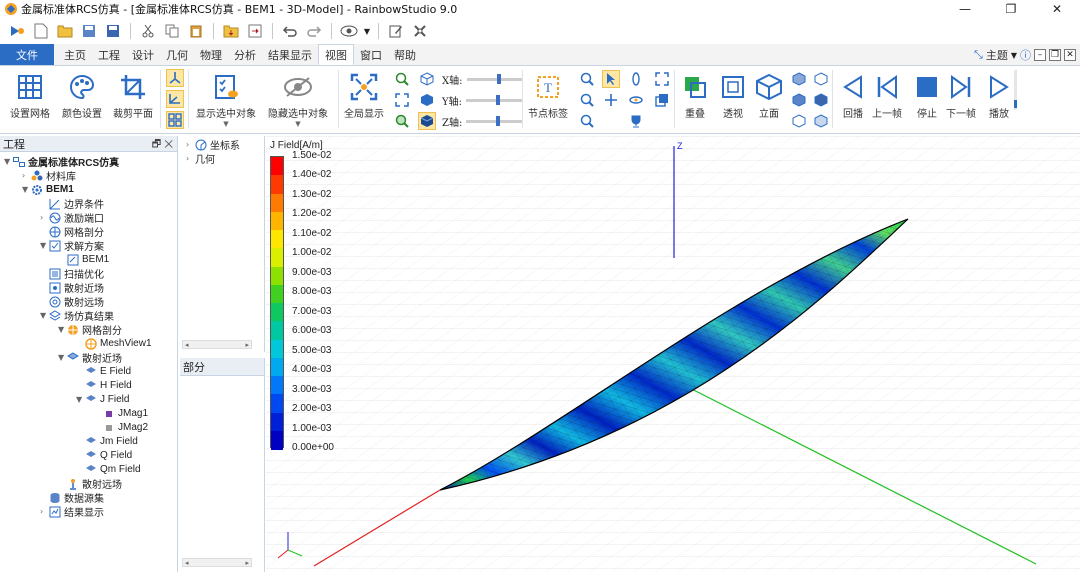  What do you see at coordinates (143, 54) in the screenshot?
I see `tab-design: 设计` at bounding box center [143, 54].